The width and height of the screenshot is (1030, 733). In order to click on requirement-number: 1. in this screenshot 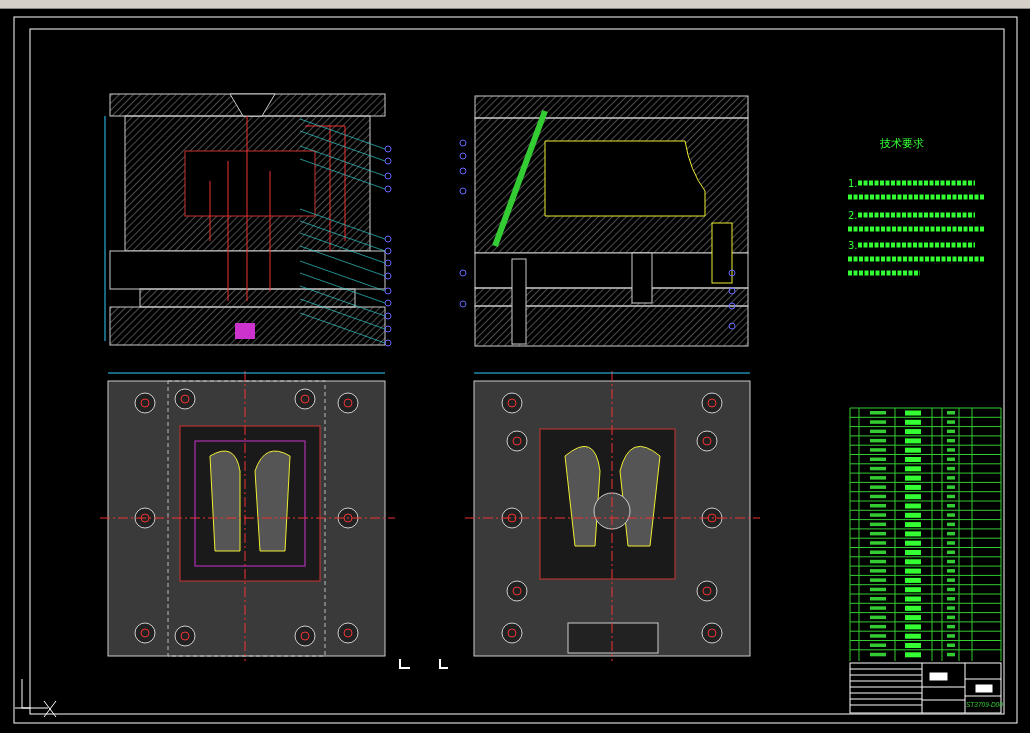, I will do `click(853, 183)`.